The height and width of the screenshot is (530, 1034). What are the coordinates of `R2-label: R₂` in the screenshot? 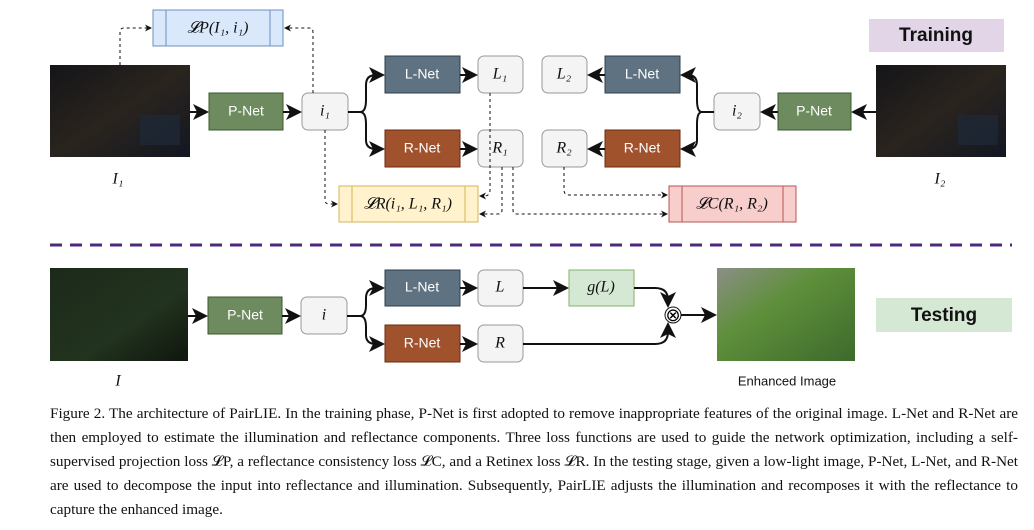 It's located at (563, 148).